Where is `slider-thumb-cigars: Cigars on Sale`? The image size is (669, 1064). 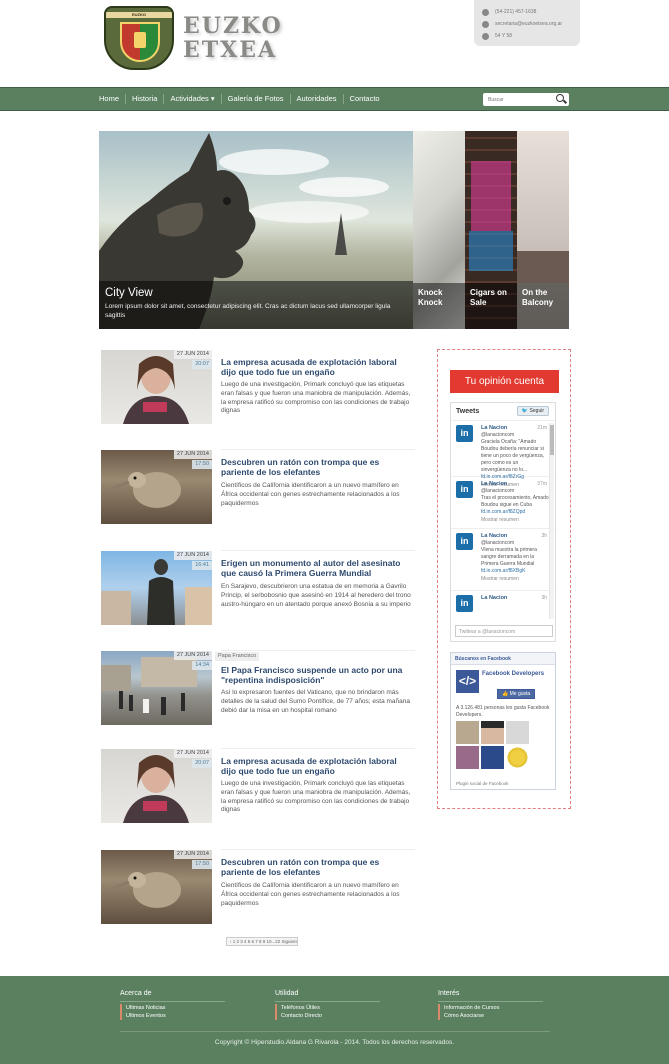
slider-thumb-cigars: Cigars on Sale is located at coordinates (491, 230).